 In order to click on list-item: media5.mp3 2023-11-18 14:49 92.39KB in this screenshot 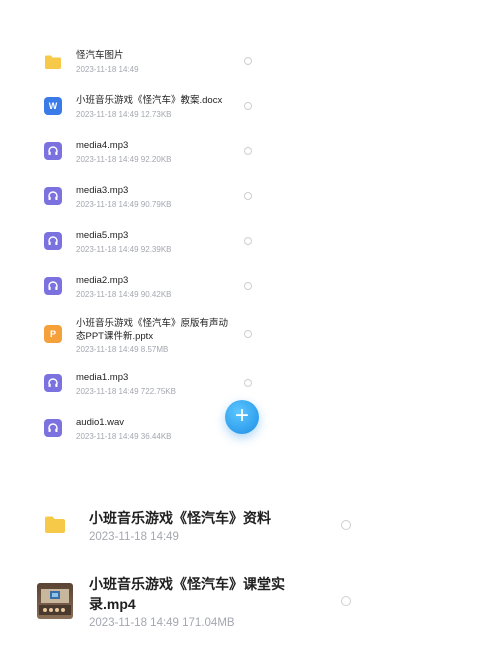, I will do `click(151, 248)`.